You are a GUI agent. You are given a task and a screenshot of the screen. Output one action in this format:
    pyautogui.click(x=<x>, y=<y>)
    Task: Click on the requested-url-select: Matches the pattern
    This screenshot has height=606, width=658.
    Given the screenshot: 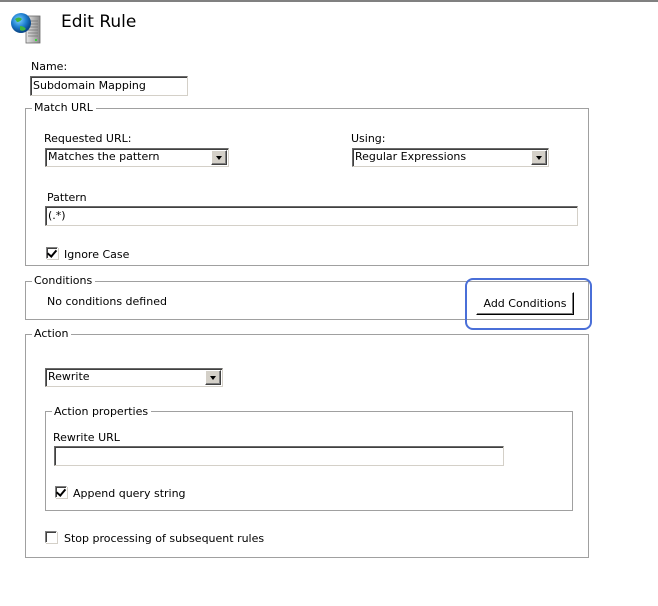 What is the action you would take?
    pyautogui.click(x=137, y=157)
    